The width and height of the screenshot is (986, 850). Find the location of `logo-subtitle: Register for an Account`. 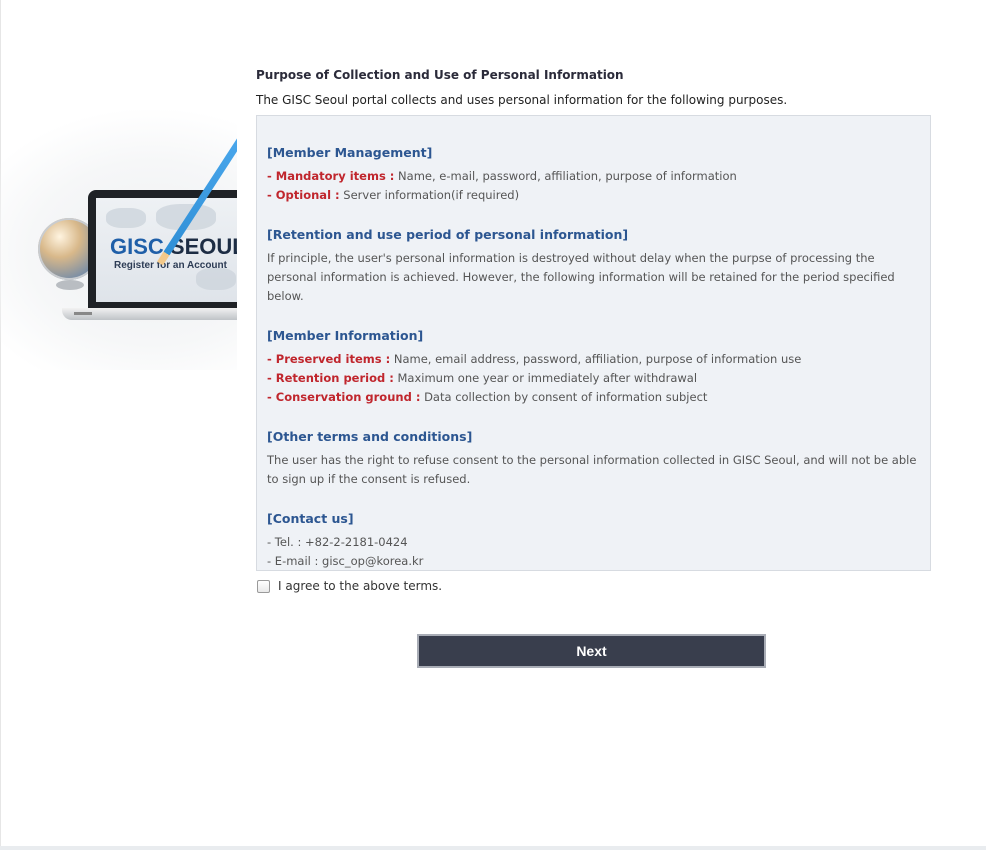

logo-subtitle: Register for an Account is located at coordinates (170, 265).